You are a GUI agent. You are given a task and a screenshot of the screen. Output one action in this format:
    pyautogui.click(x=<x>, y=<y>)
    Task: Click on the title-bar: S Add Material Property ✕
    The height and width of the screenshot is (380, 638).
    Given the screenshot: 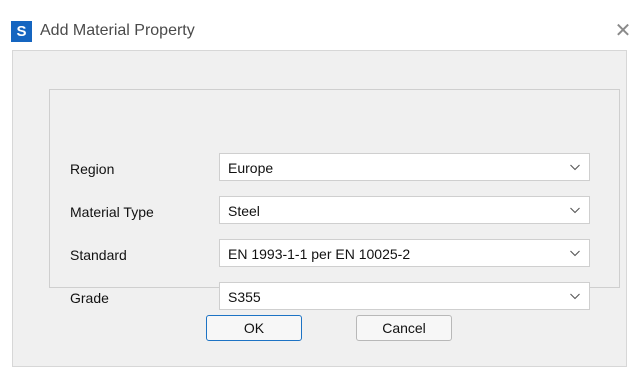 What is the action you would take?
    pyautogui.click(x=319, y=25)
    